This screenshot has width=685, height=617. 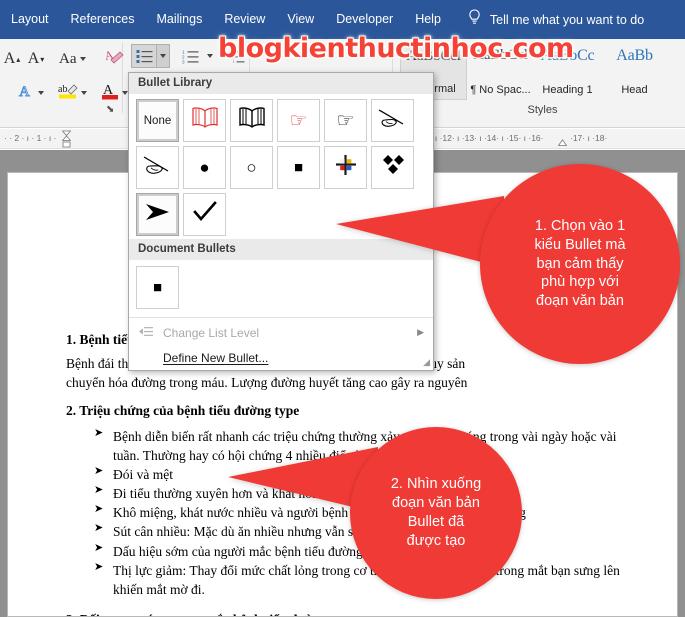 I want to click on callout-1-line: kiểu Bullet mà, so click(x=580, y=244).